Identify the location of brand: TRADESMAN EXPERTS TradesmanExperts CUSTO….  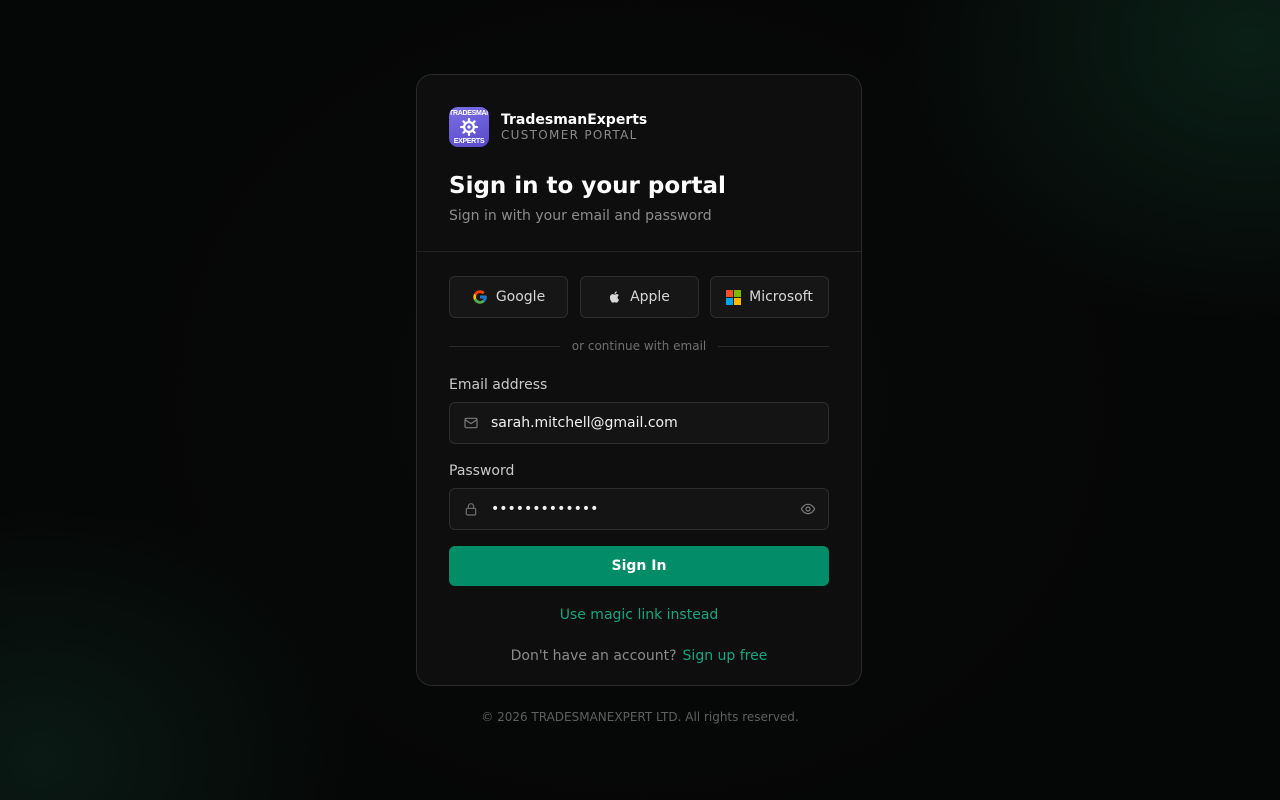
(639, 127).